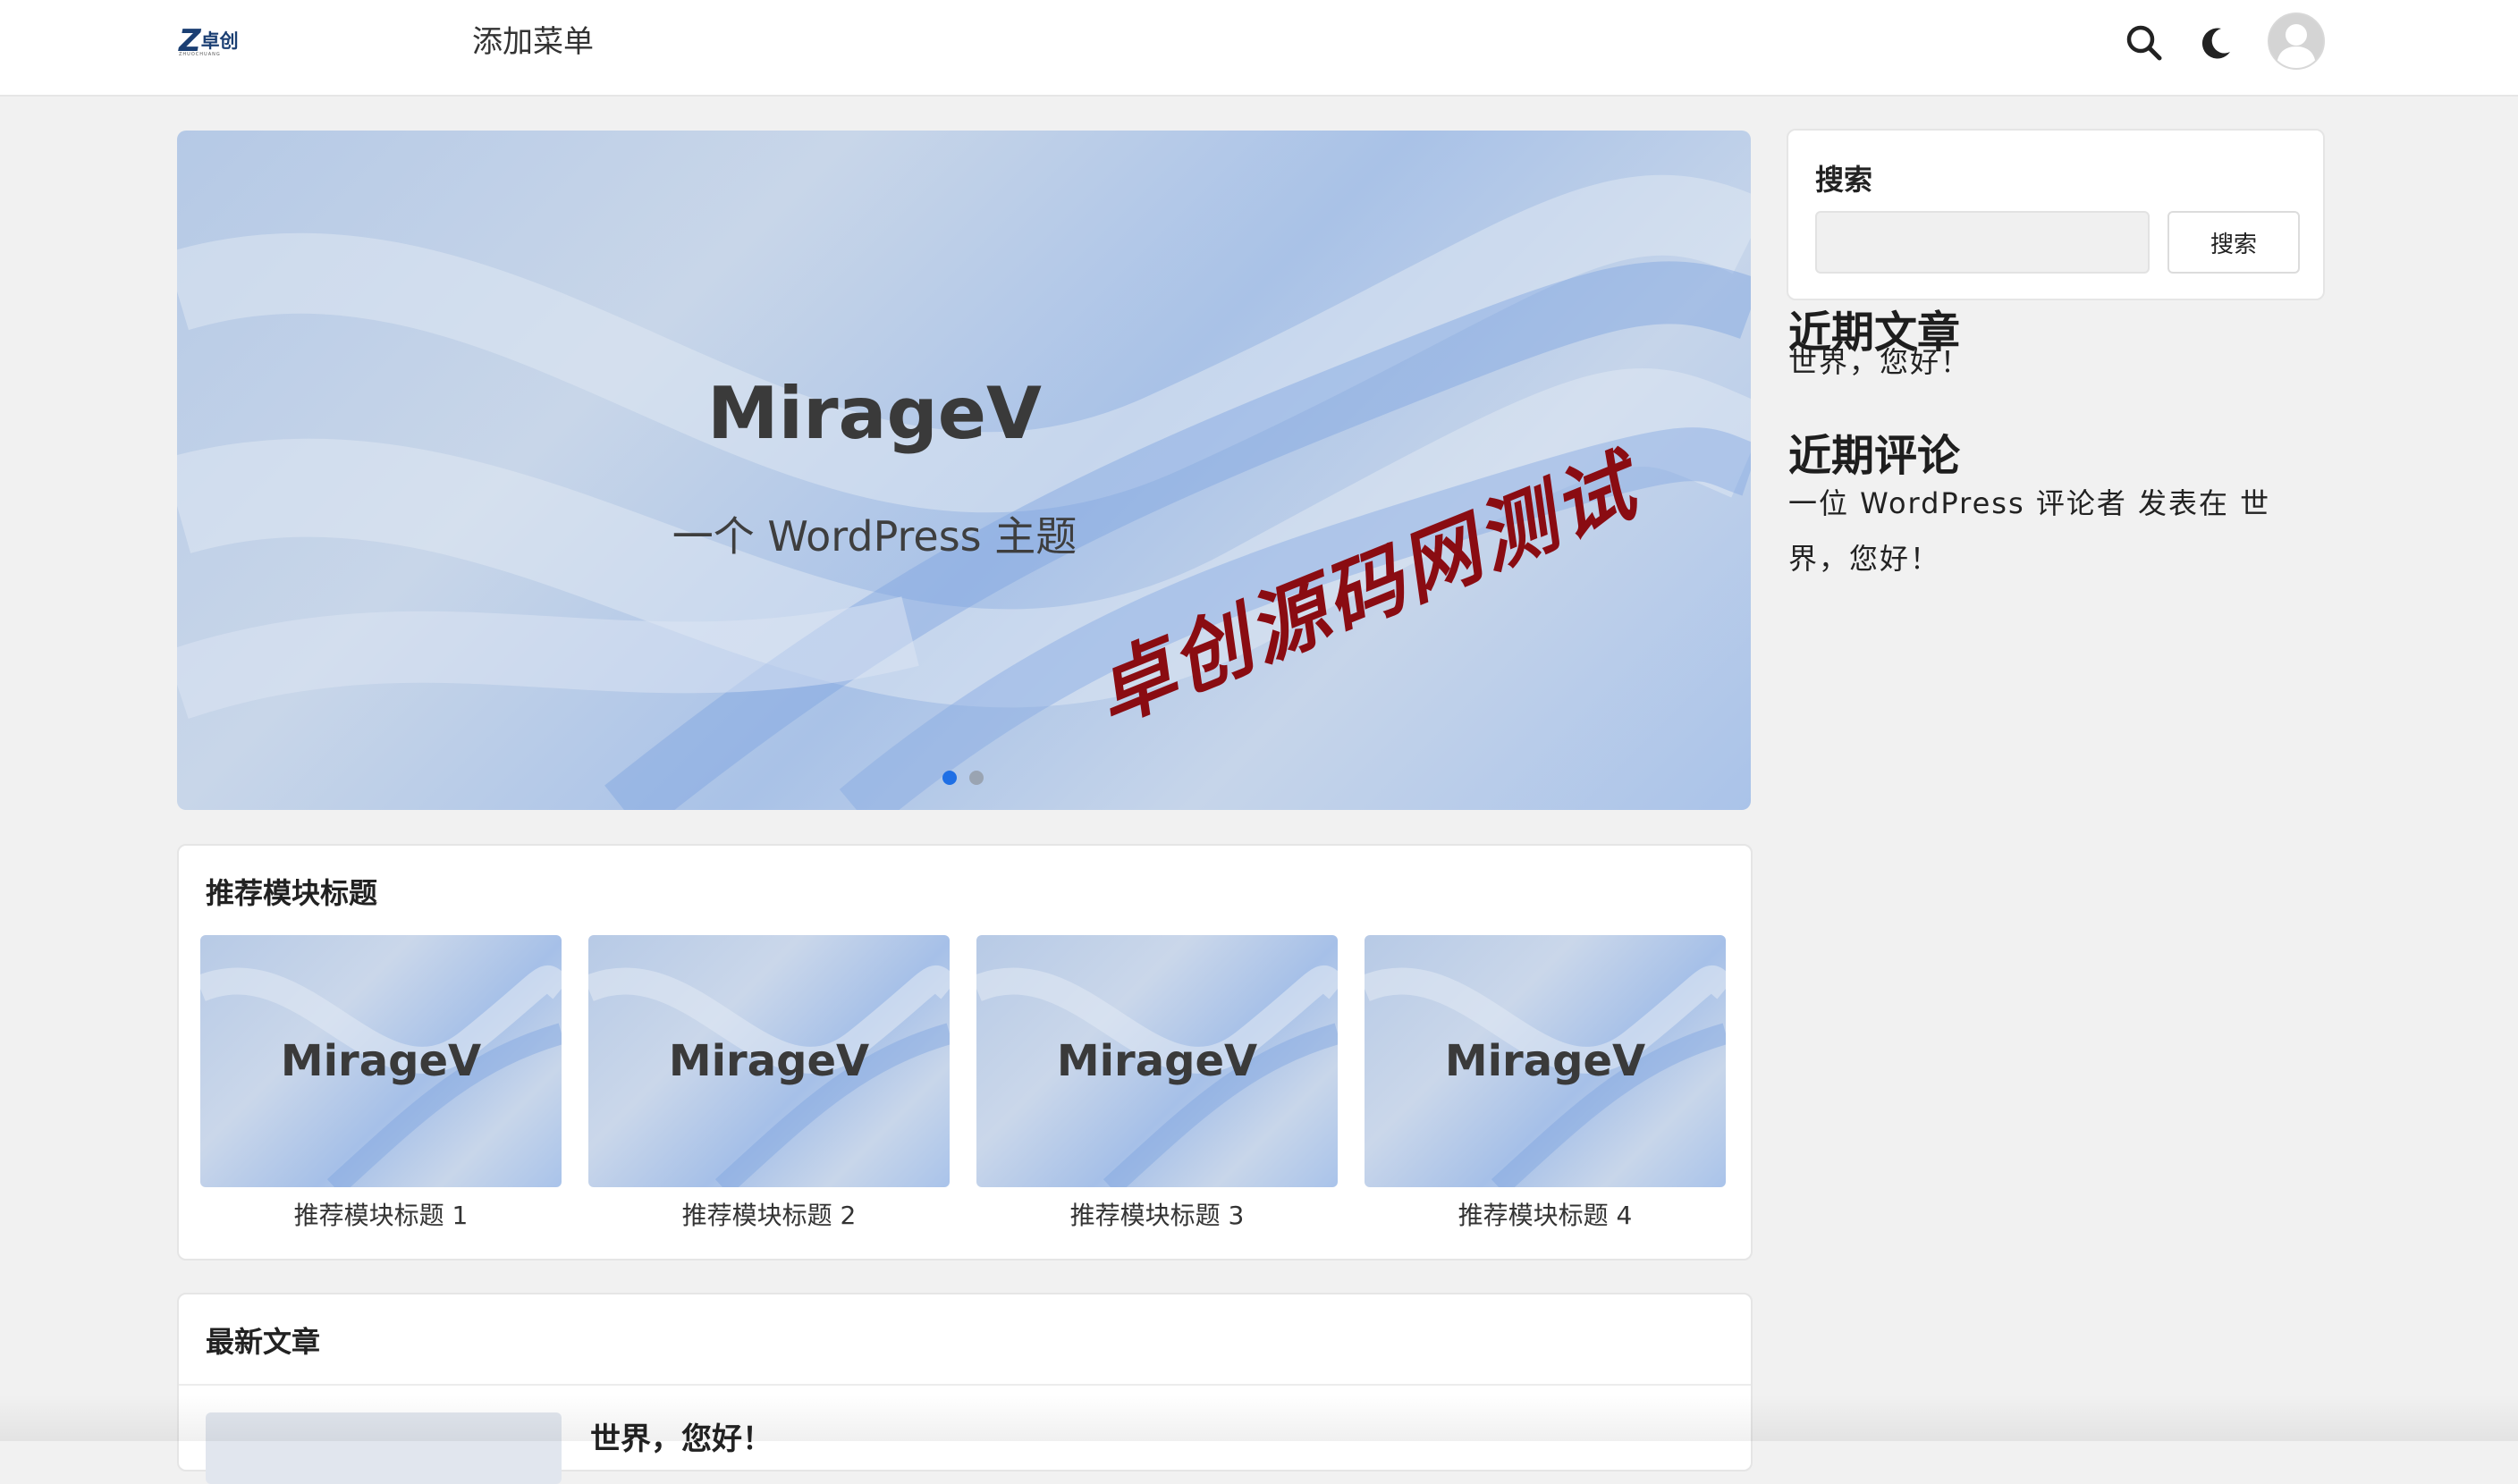  I want to click on recommend-item: MirageV 推荐模块标题 4, so click(1545, 1083).